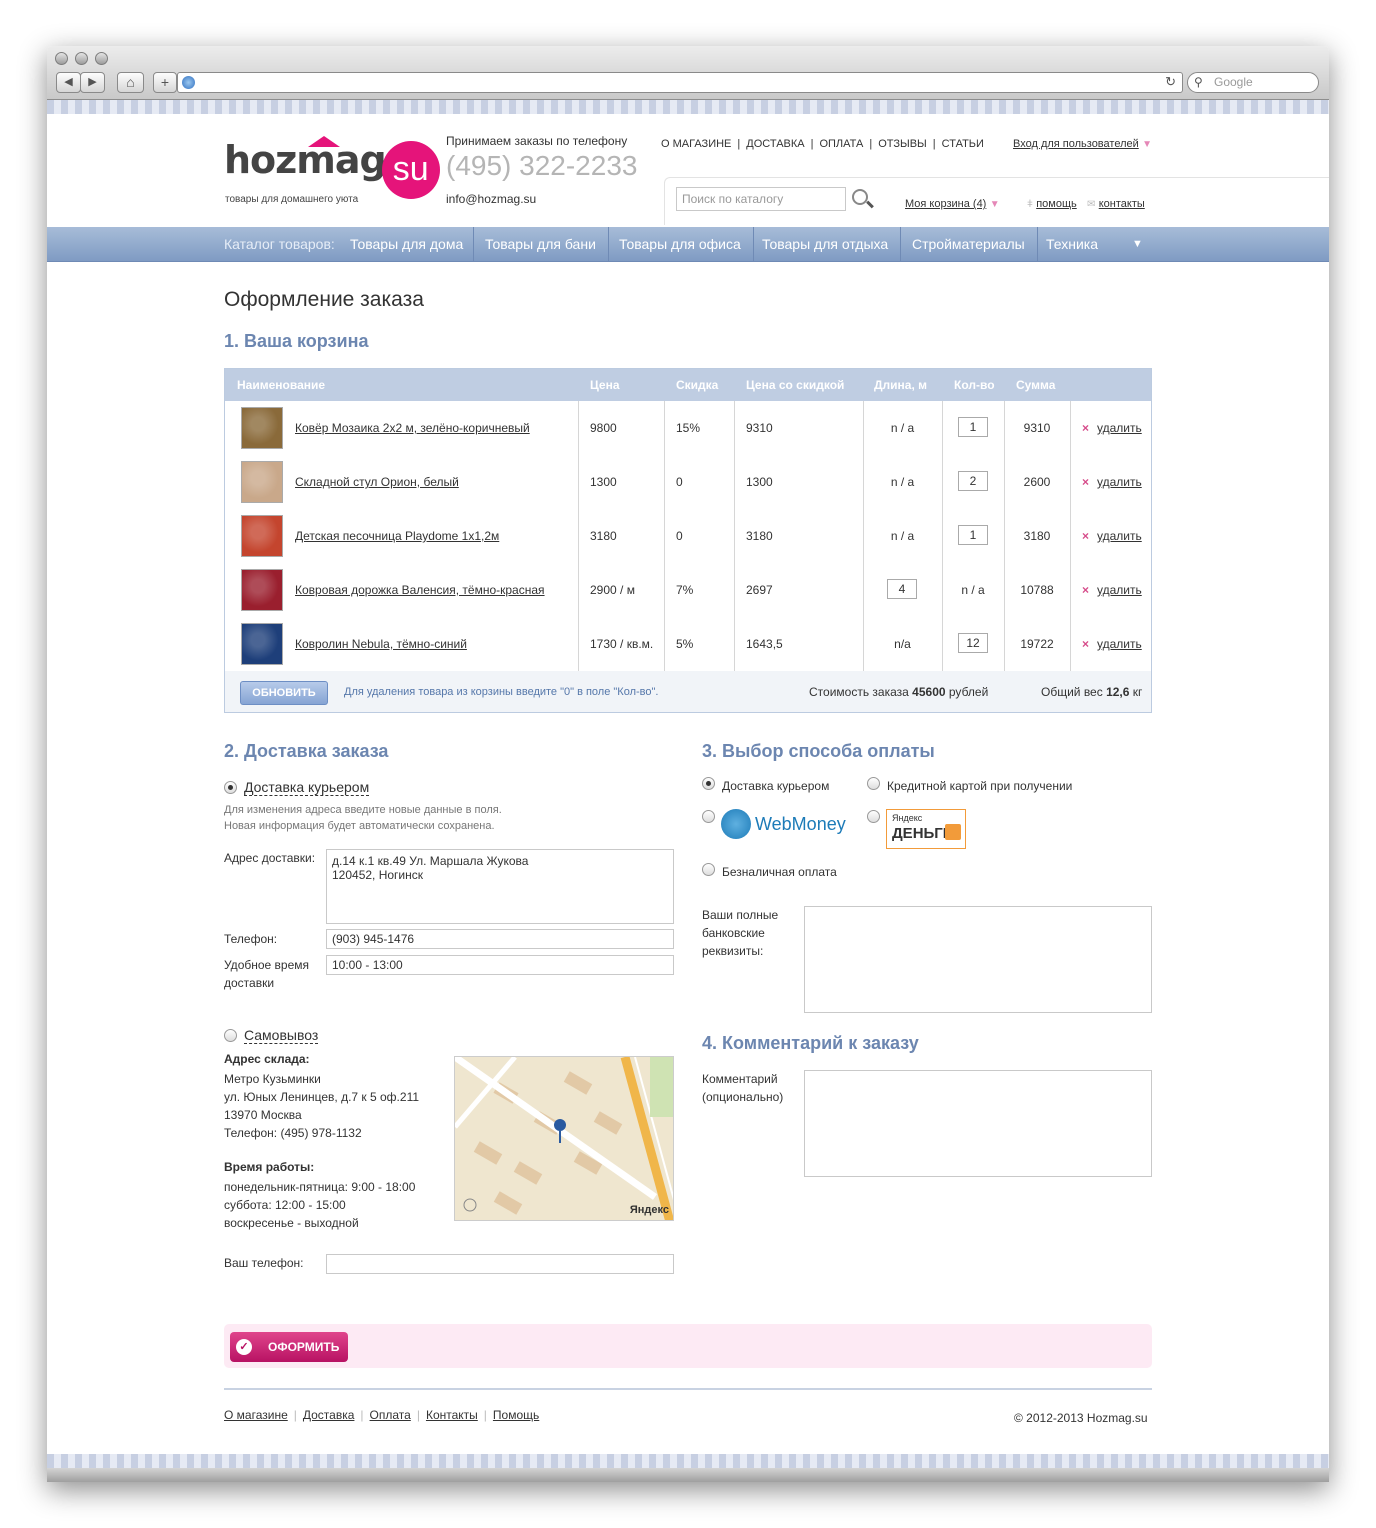 This screenshot has height=1528, width=1376. What do you see at coordinates (1086, 644) in the screenshot?
I see `delete-x-icon: ×` at bounding box center [1086, 644].